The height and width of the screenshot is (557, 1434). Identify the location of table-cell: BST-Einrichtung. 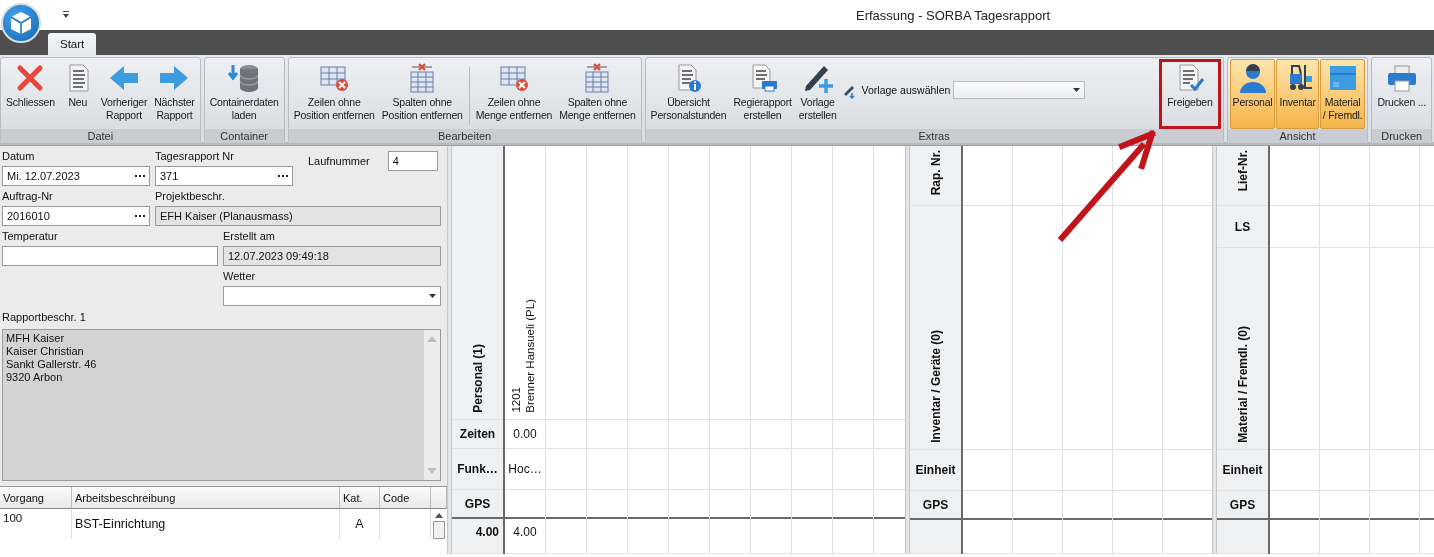
(206, 524).